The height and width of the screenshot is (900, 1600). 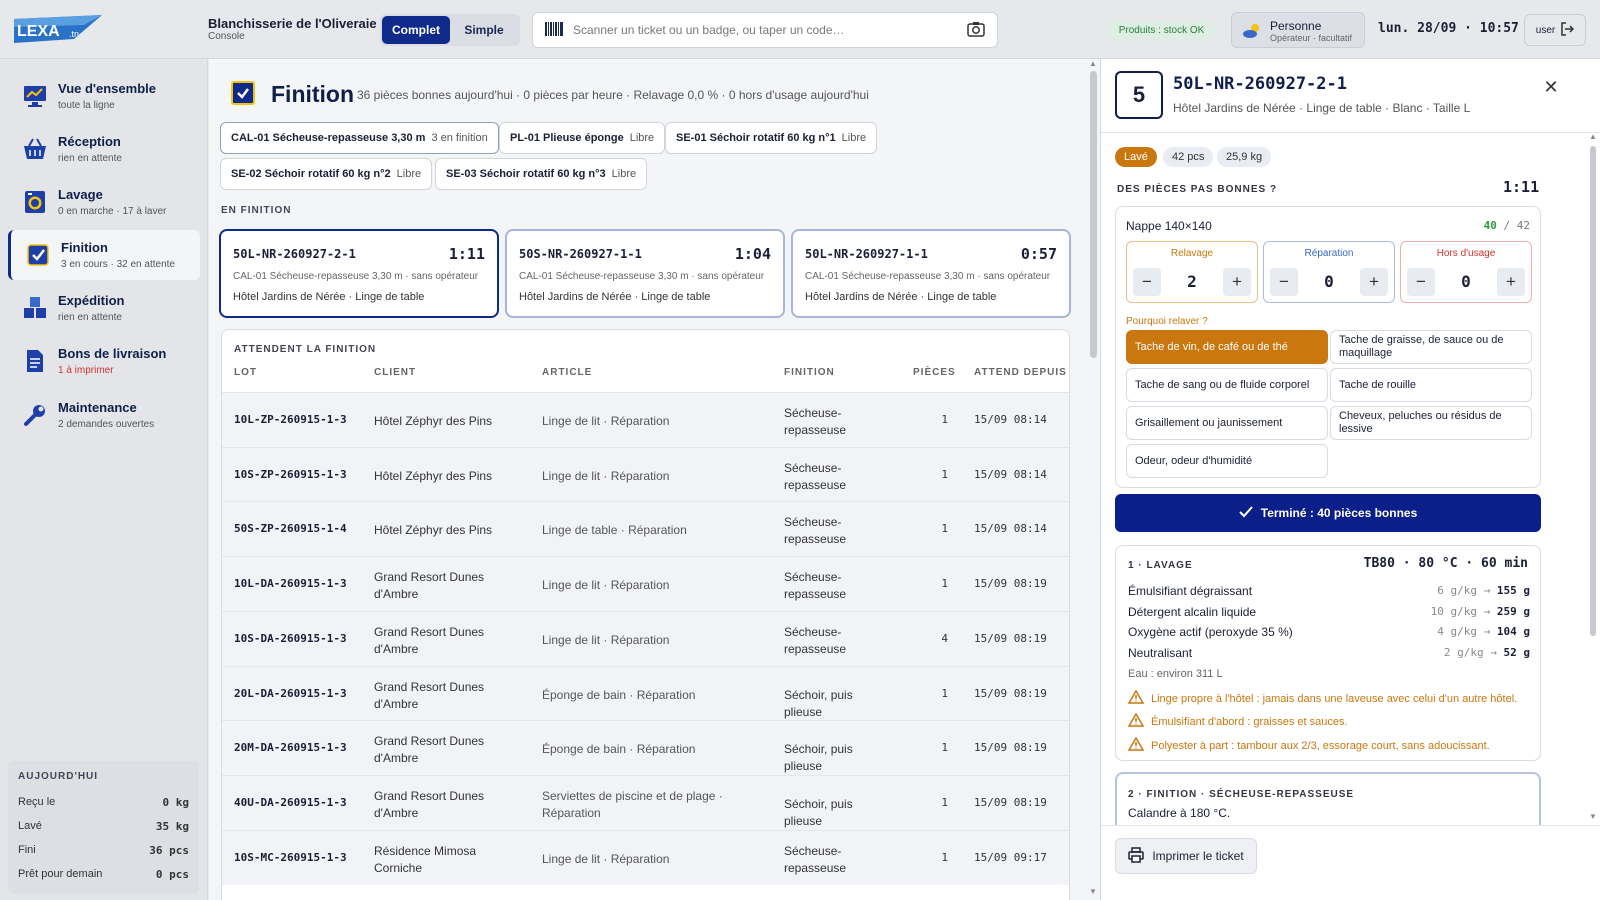 I want to click on today-title: AUJOURD'HUI, so click(x=58, y=776).